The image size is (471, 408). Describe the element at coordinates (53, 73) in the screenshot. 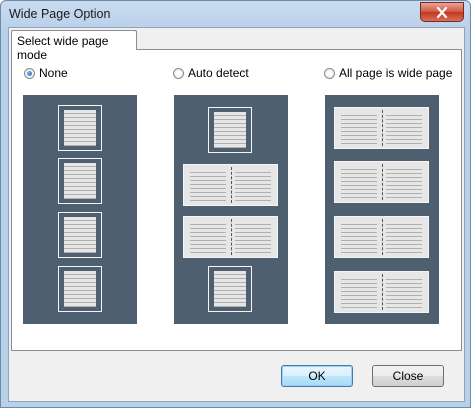

I see `radio-none-label: None` at that location.